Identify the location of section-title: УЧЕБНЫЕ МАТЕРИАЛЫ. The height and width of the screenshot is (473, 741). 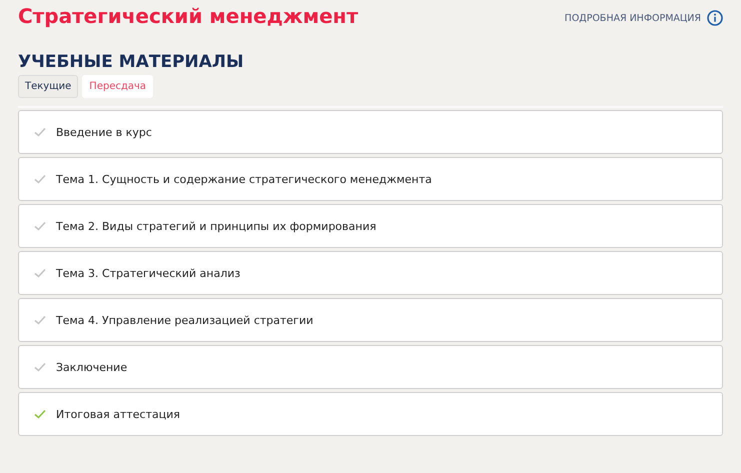
(131, 62).